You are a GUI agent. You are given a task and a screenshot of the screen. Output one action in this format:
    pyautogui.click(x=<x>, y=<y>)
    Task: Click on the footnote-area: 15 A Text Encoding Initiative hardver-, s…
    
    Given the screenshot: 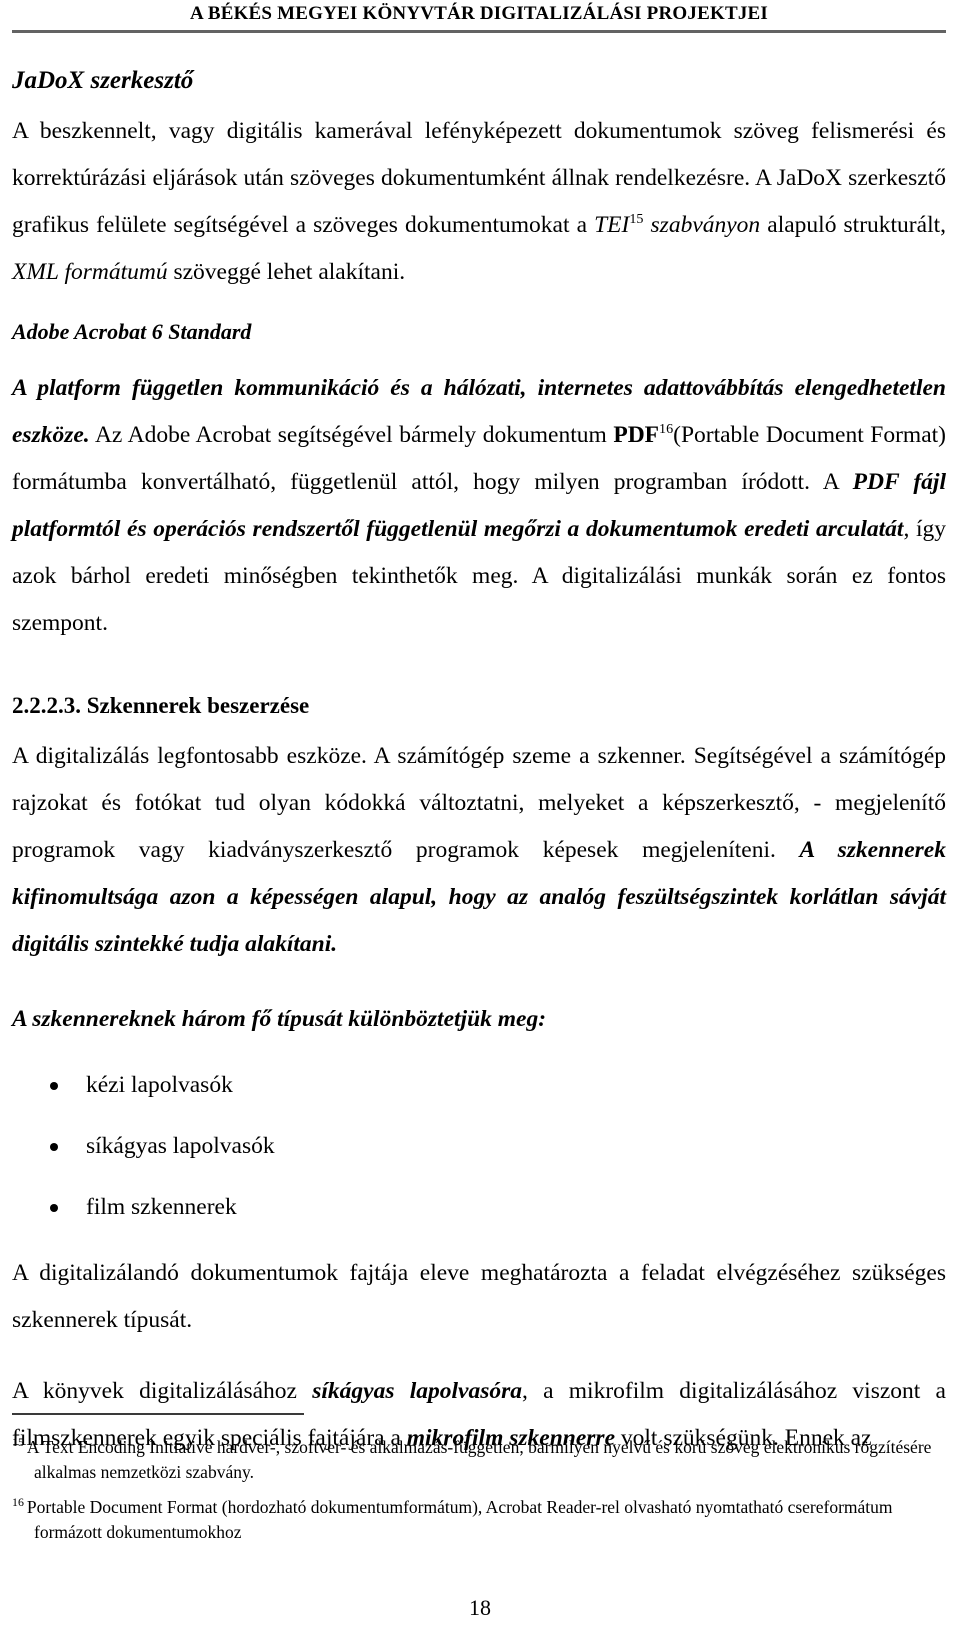 What is the action you would take?
    pyautogui.click(x=479, y=1479)
    